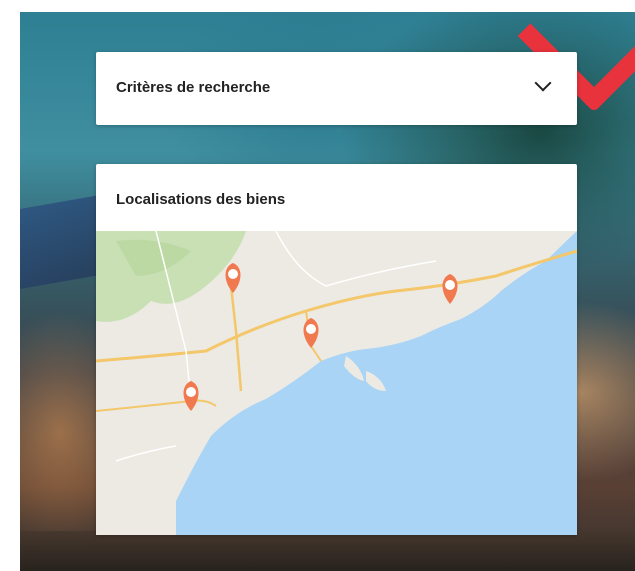 Image resolution: width=635 pixels, height=571 pixels. What do you see at coordinates (60, 242) in the screenshot?
I see `background-roof` at bounding box center [60, 242].